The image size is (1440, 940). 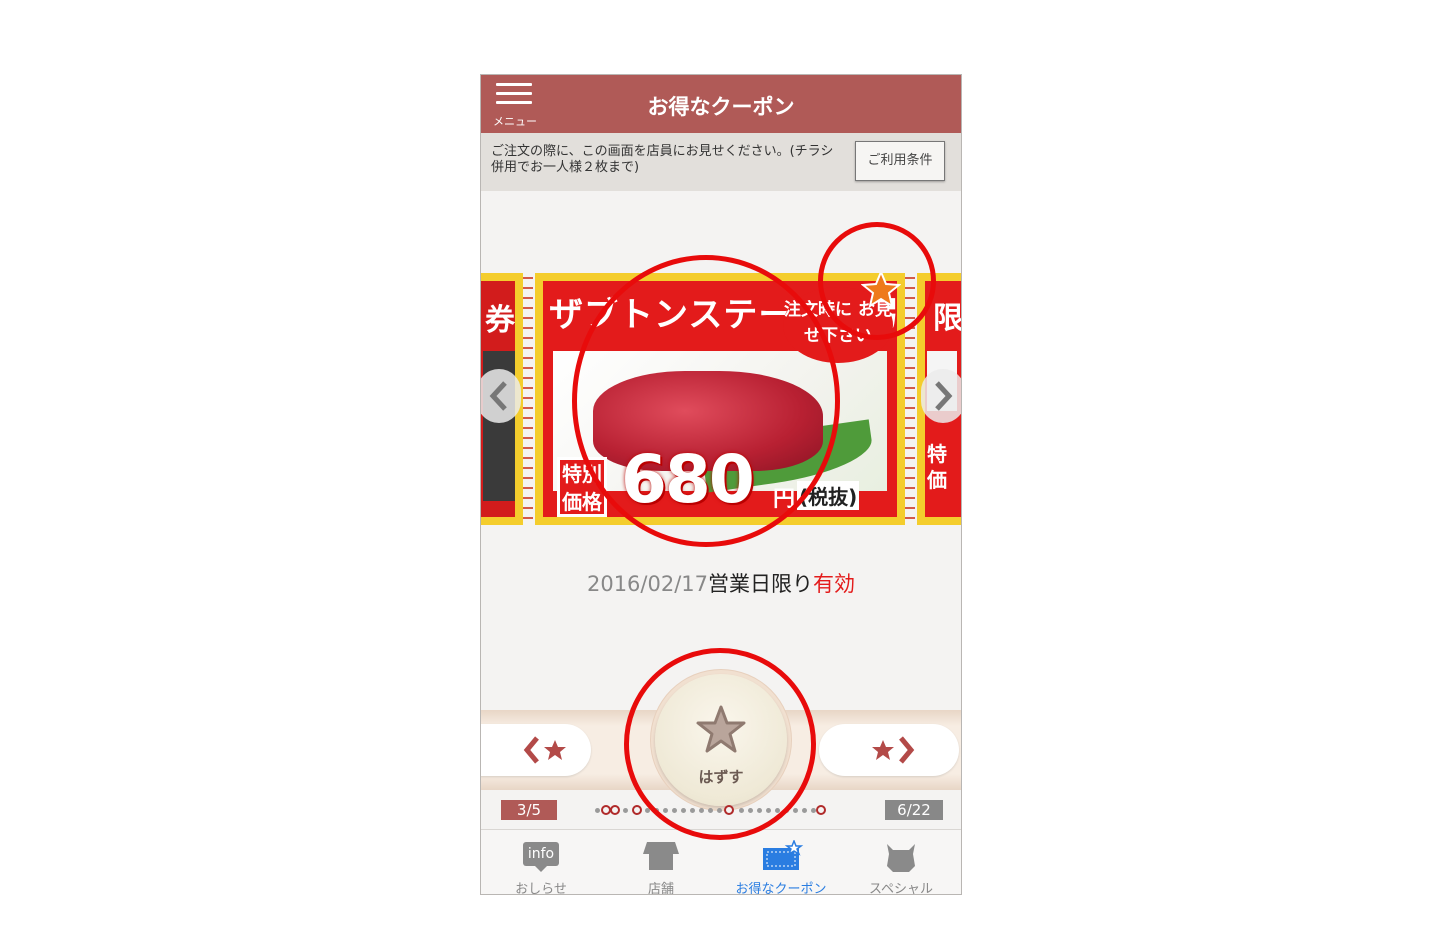 I want to click on remove-favorite-button: はずす, so click(x=721, y=740).